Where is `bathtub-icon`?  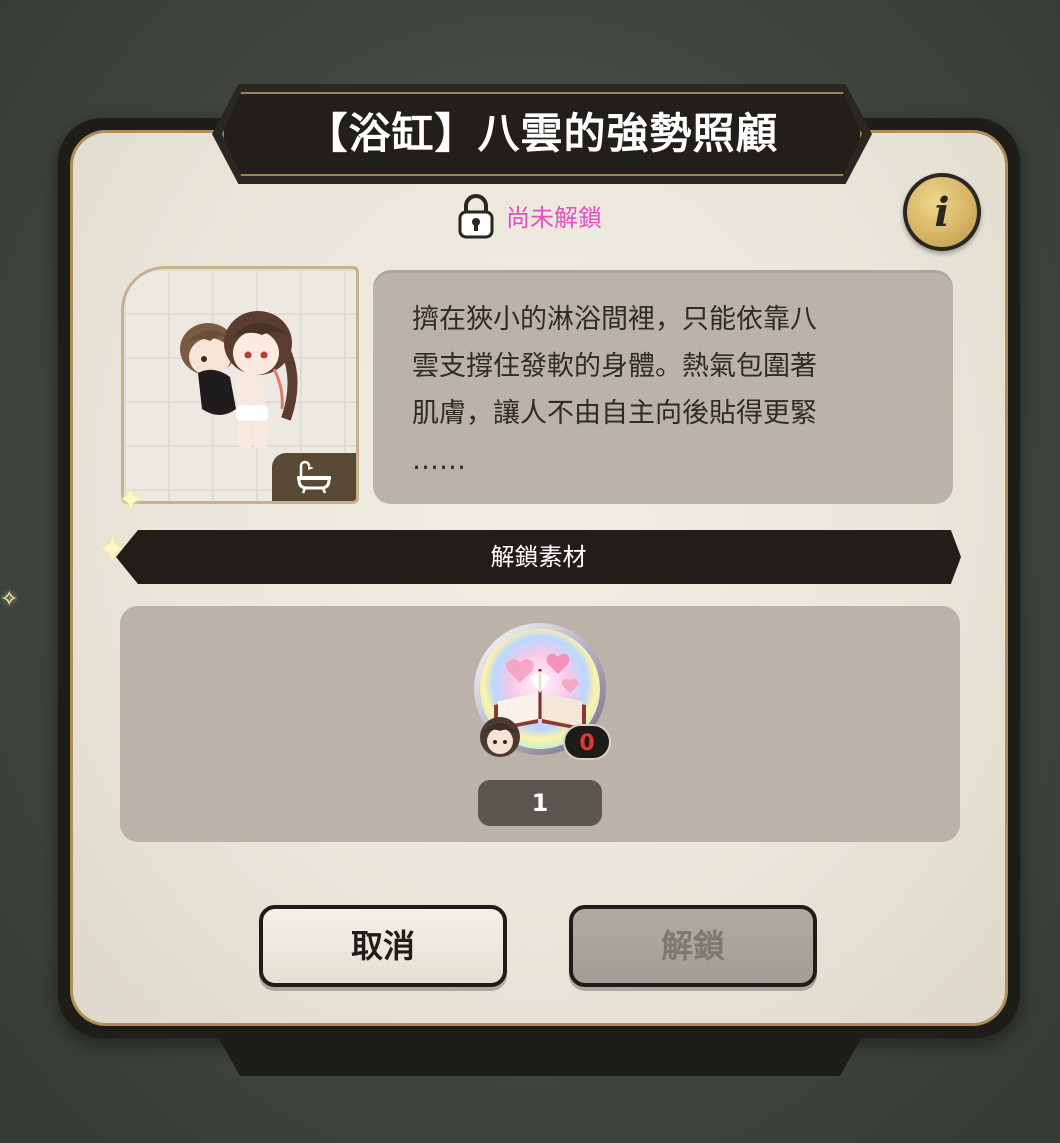 bathtub-icon is located at coordinates (314, 477).